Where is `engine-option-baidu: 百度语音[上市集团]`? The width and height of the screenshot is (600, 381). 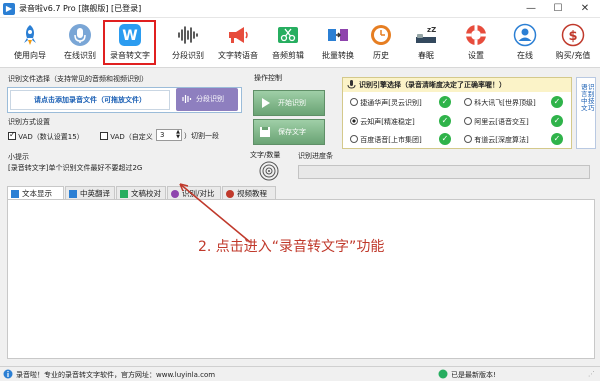 engine-option-baidu: 百度语音[上市集团] is located at coordinates (386, 139).